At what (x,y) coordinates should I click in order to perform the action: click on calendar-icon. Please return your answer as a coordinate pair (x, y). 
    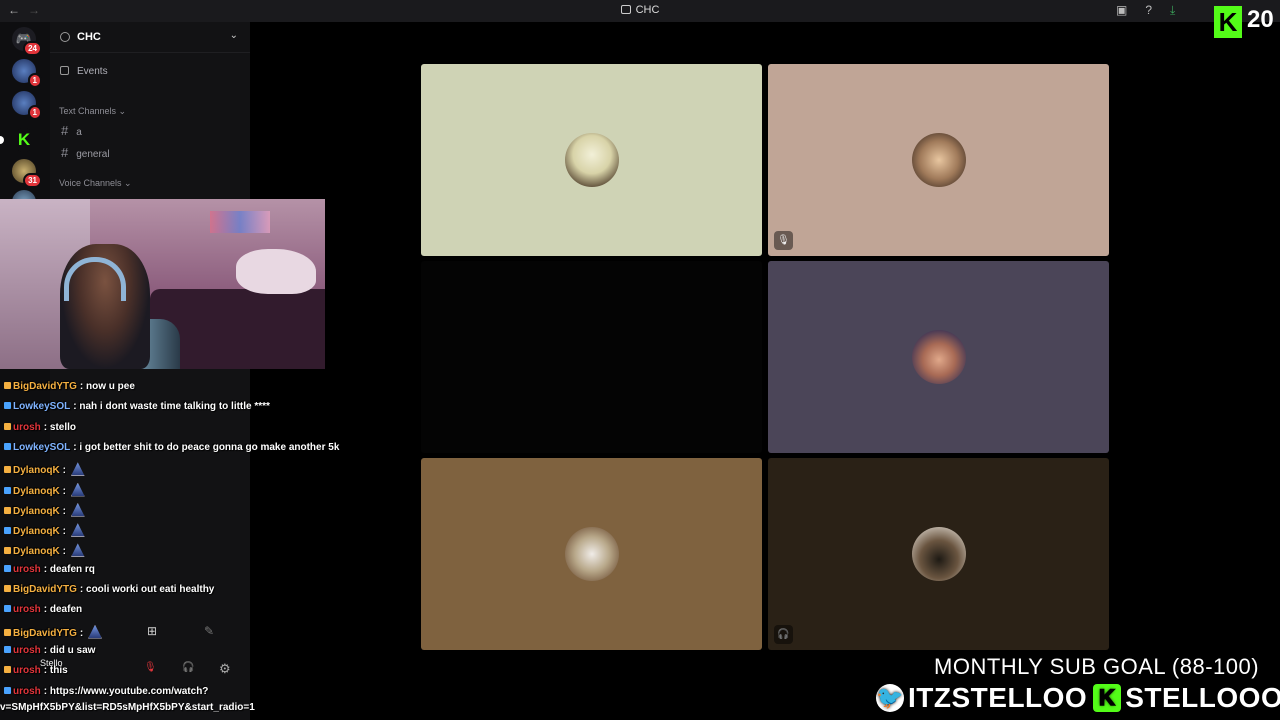
    Looking at the image, I should click on (64, 70).